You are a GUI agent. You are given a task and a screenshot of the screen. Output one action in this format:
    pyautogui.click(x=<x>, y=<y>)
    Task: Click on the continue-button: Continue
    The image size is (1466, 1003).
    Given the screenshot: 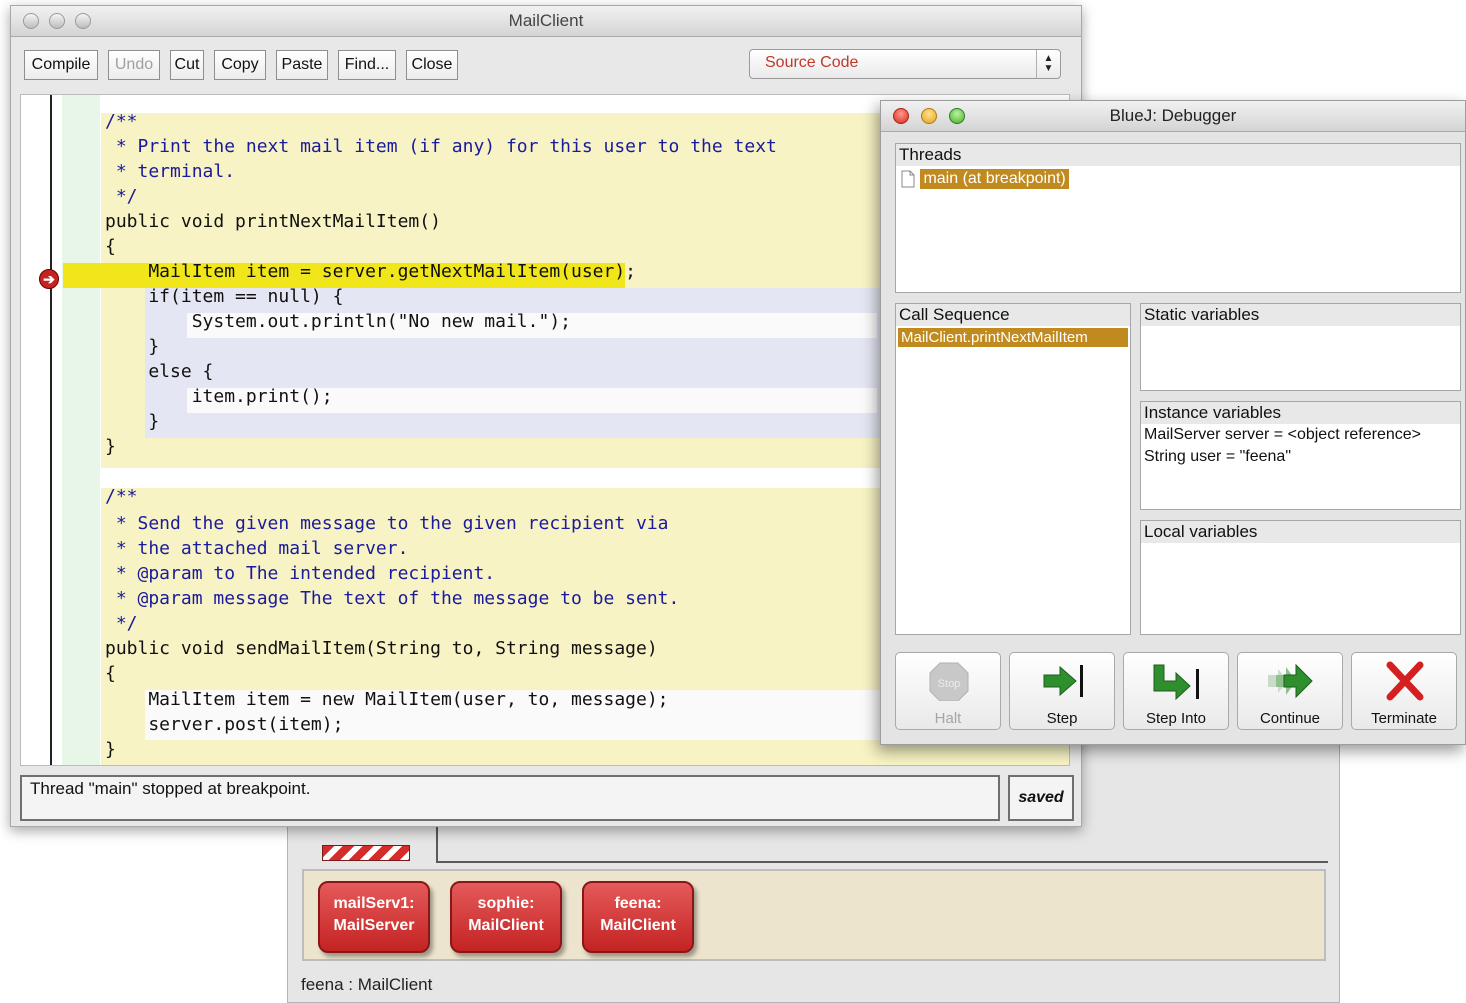 What is the action you would take?
    pyautogui.click(x=1290, y=691)
    